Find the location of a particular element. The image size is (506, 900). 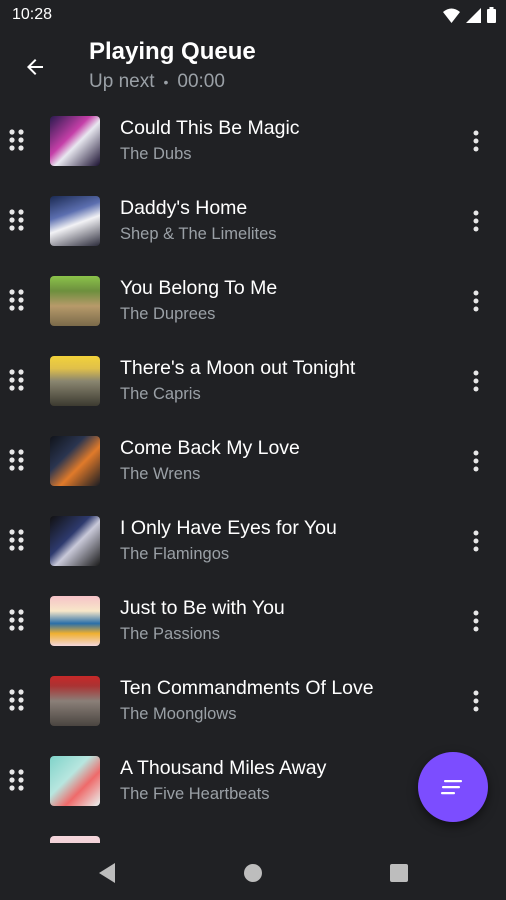

queue-item: Could This Be Magic The Dubs is located at coordinates (253, 140).